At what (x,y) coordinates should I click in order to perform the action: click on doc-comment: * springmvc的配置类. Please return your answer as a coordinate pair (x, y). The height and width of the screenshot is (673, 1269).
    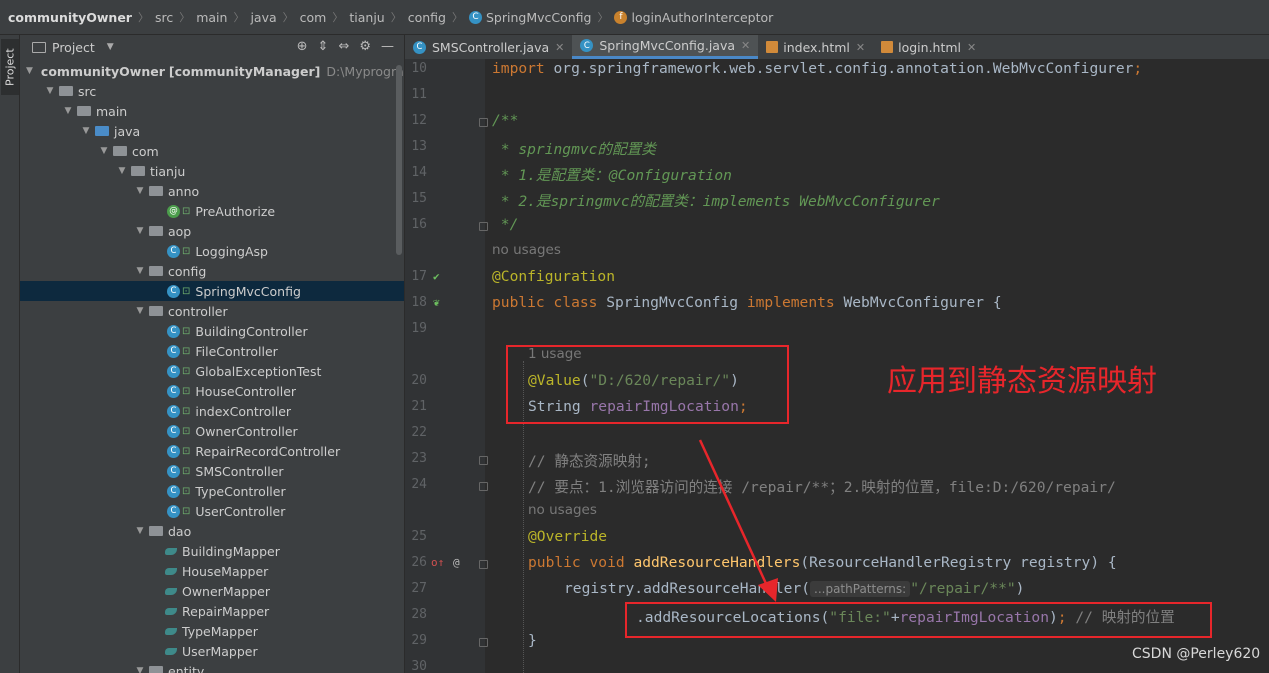
    Looking at the image, I should click on (574, 149).